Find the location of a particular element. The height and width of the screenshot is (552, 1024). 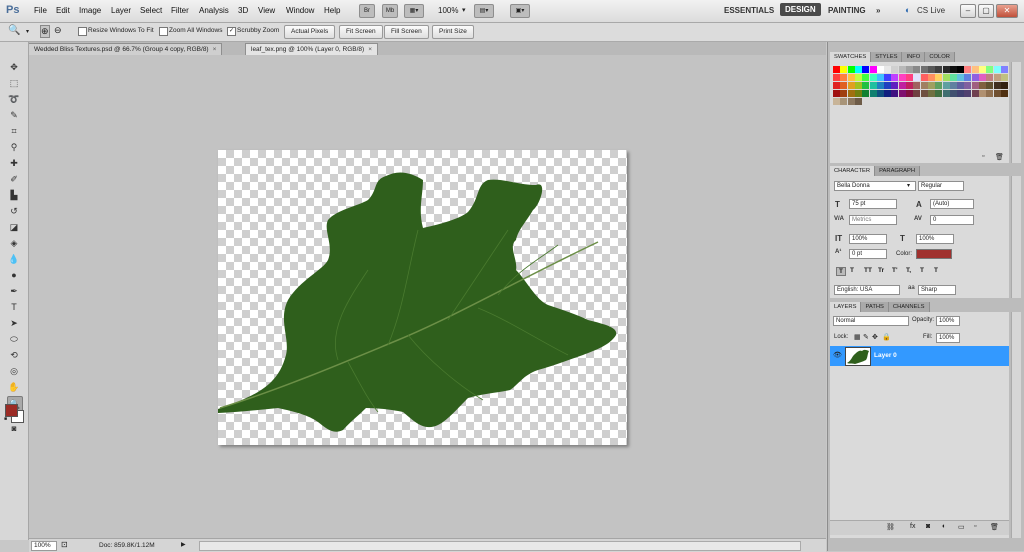

character-scrollbar is located at coordinates (1016, 237).